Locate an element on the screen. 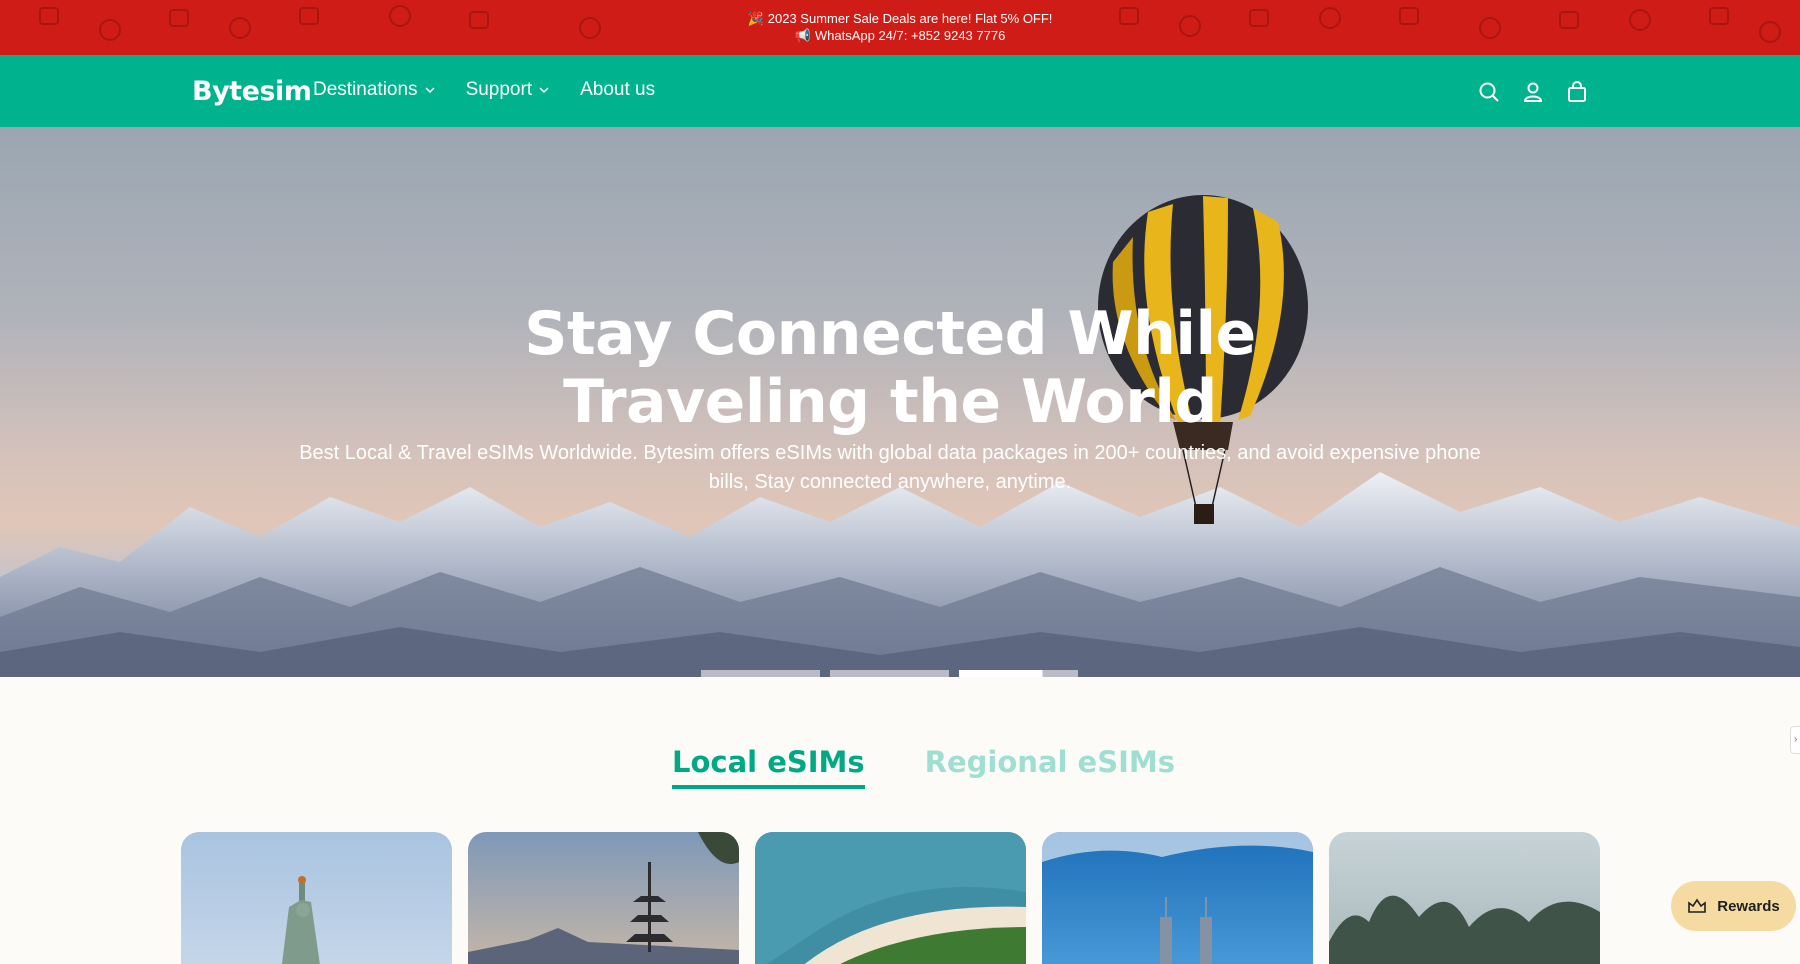 The height and width of the screenshot is (964, 1800). main-navbar: Bytesim Destinations Support About us is located at coordinates (900, 91).